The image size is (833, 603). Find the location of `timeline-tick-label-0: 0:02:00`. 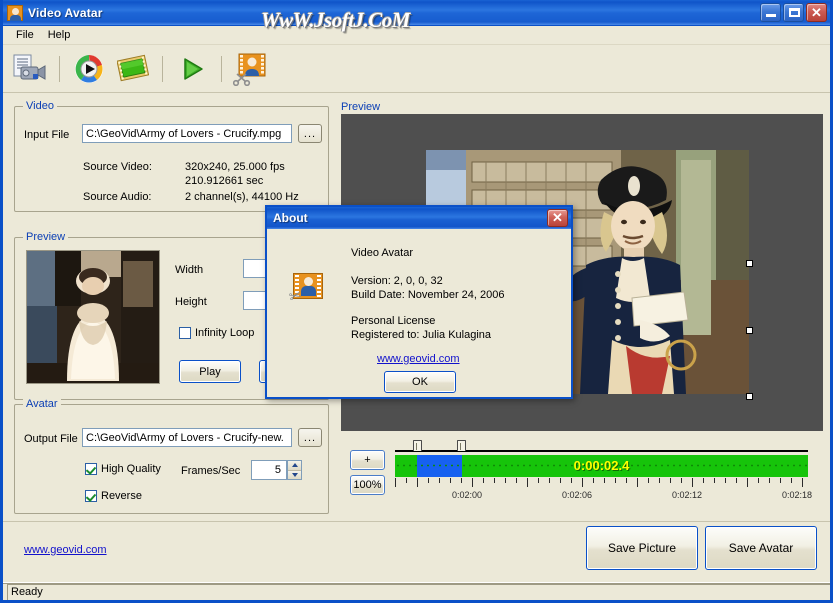

timeline-tick-label-0: 0:02:00 is located at coordinates (467, 495).